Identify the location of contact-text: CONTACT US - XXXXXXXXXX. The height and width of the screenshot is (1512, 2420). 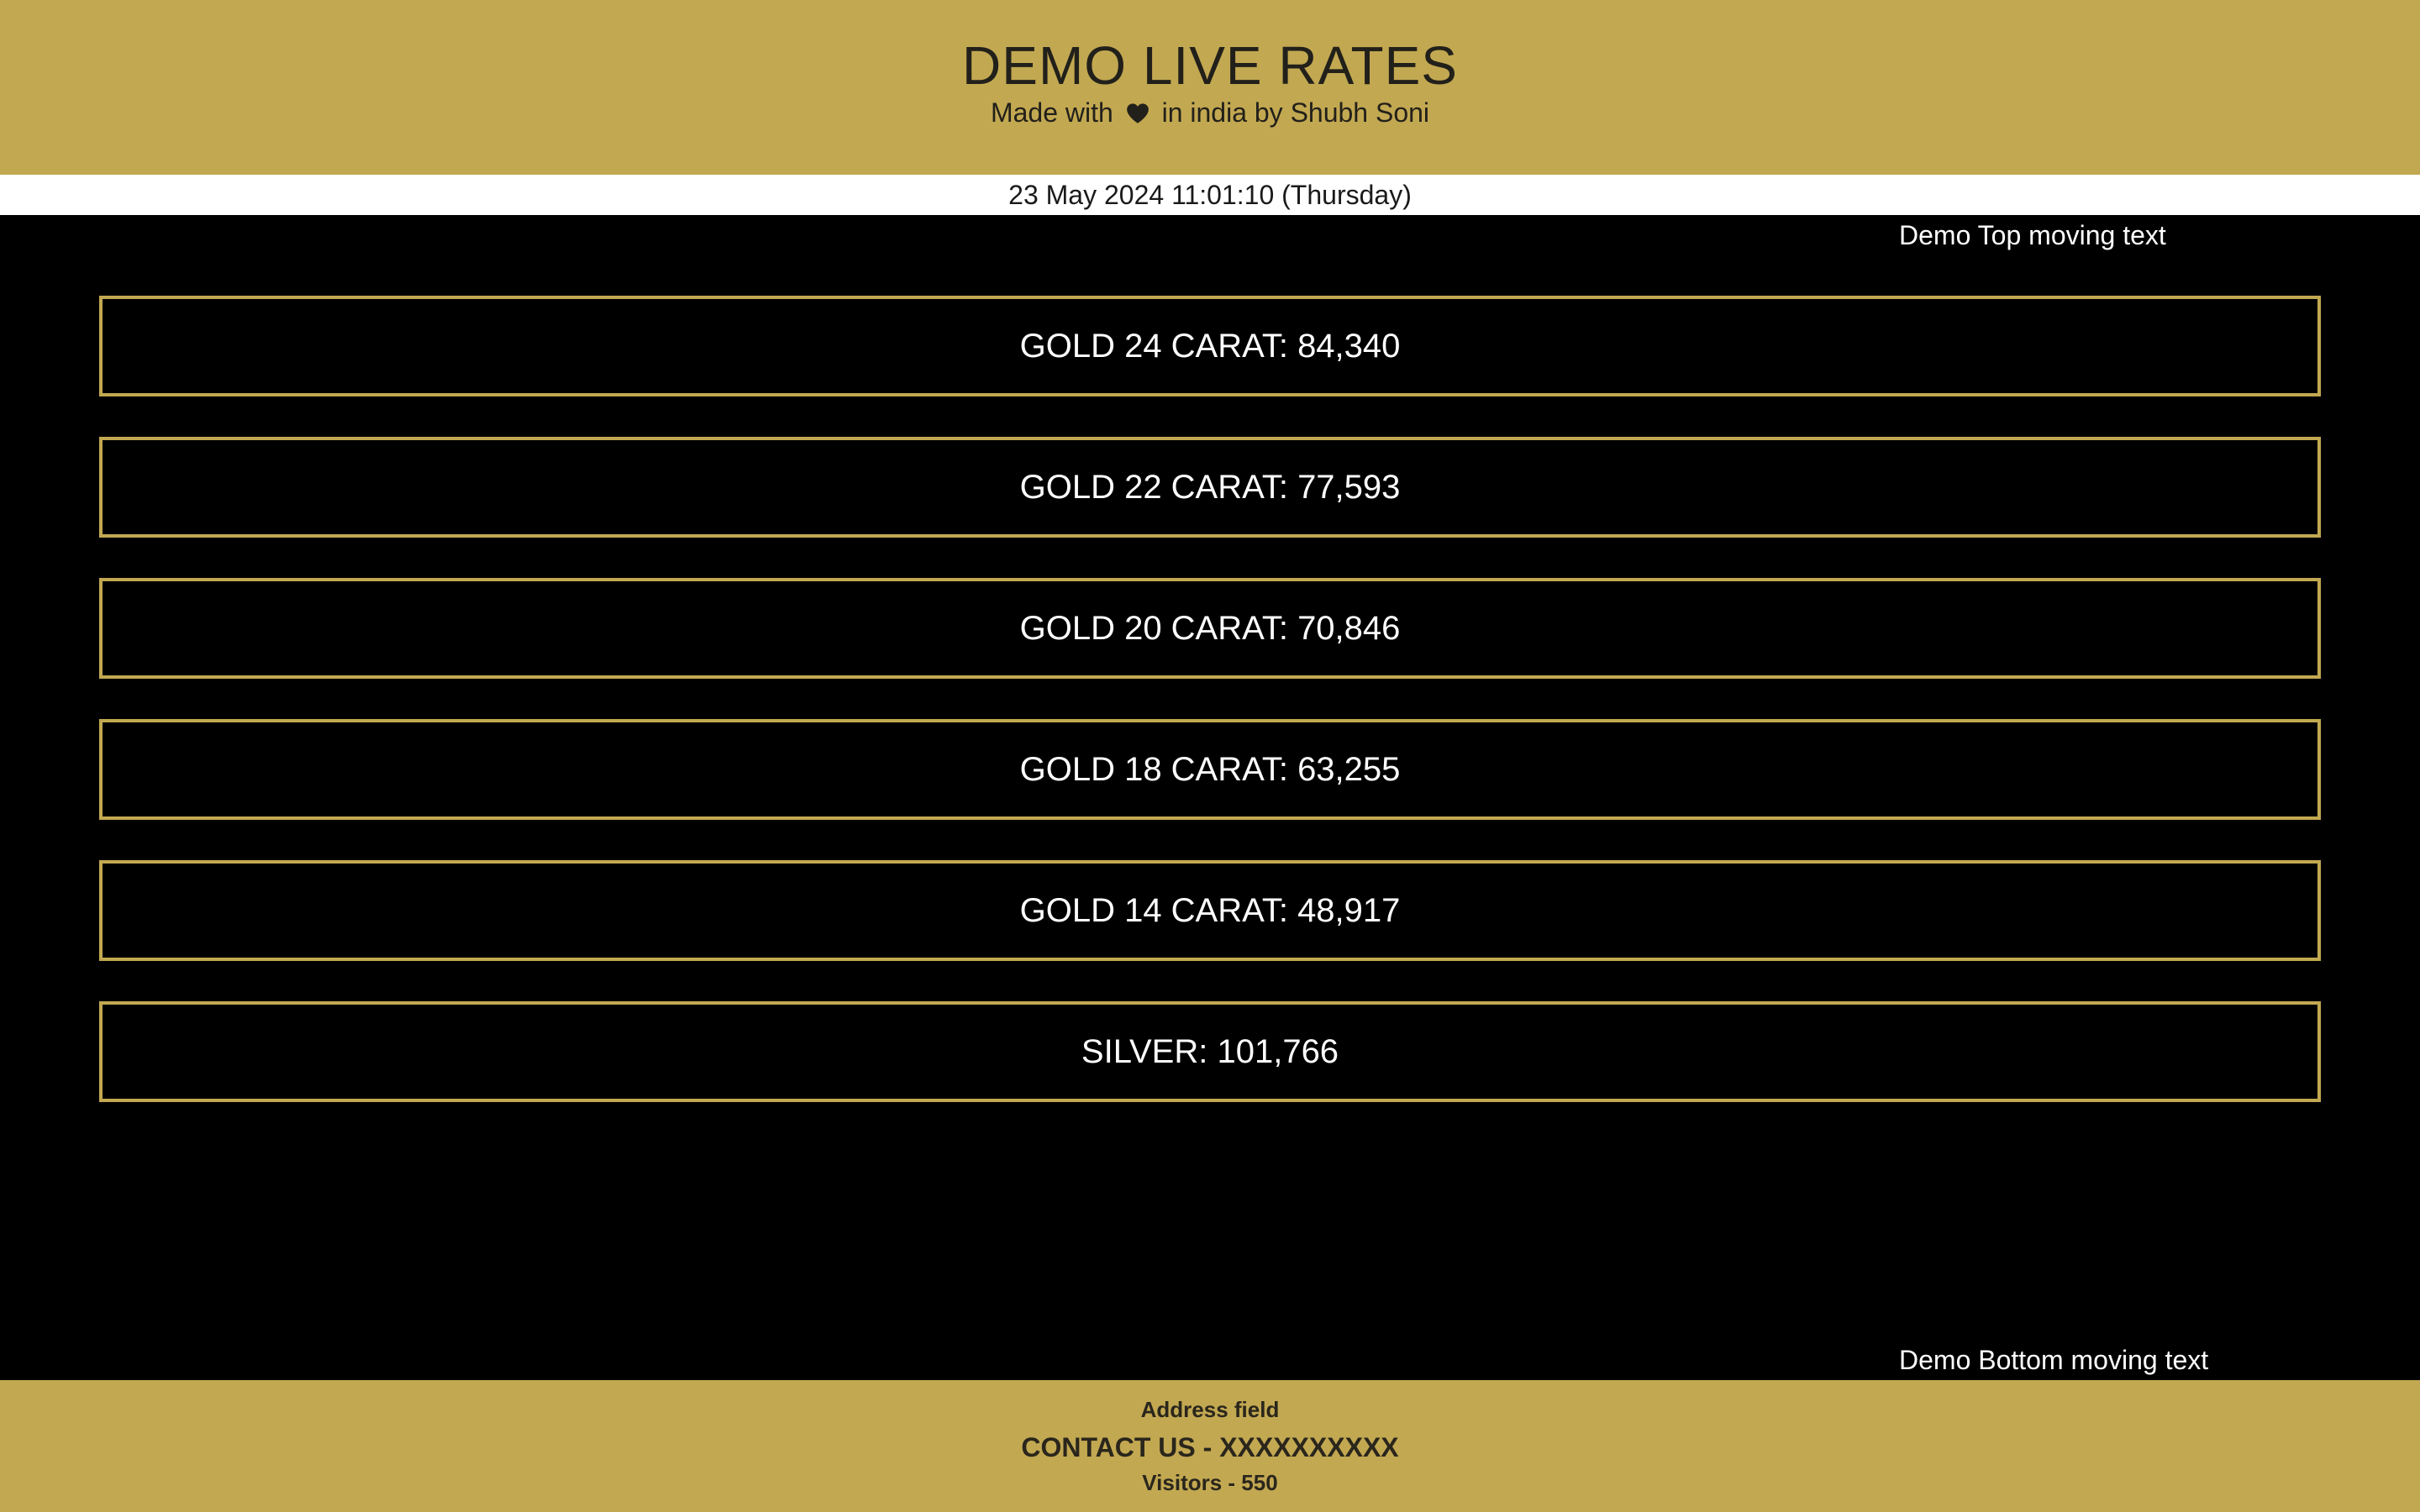
(1210, 1447).